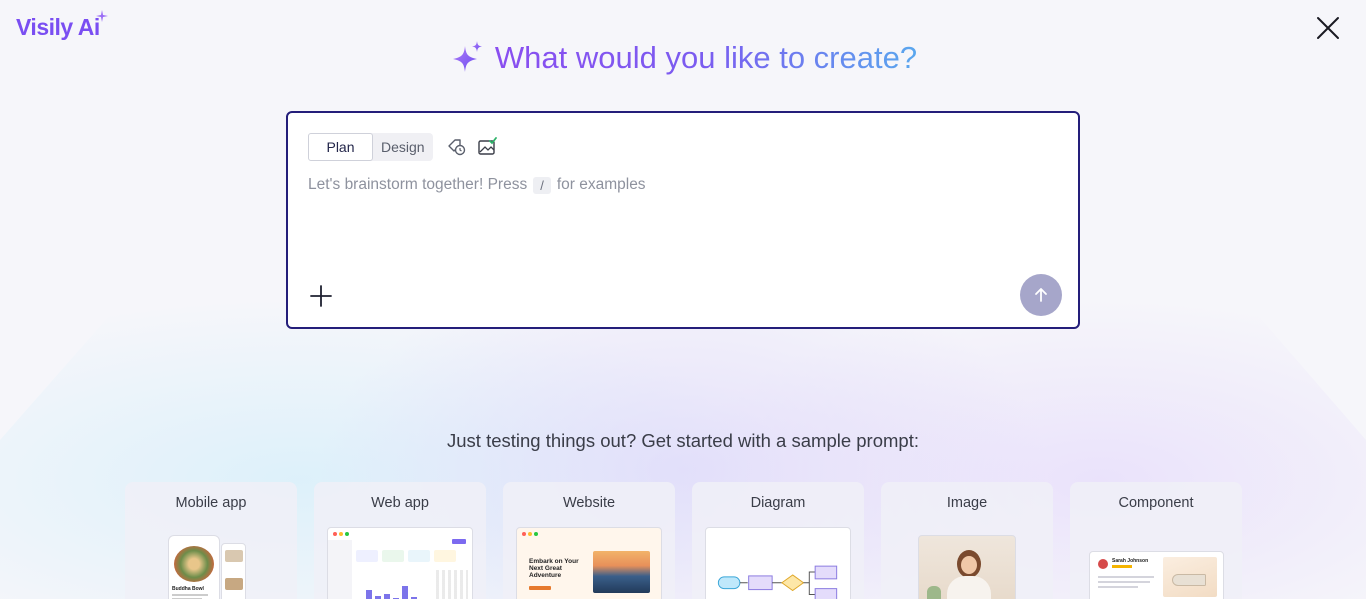 The width and height of the screenshot is (1366, 599). I want to click on plus-icon, so click(321, 296).